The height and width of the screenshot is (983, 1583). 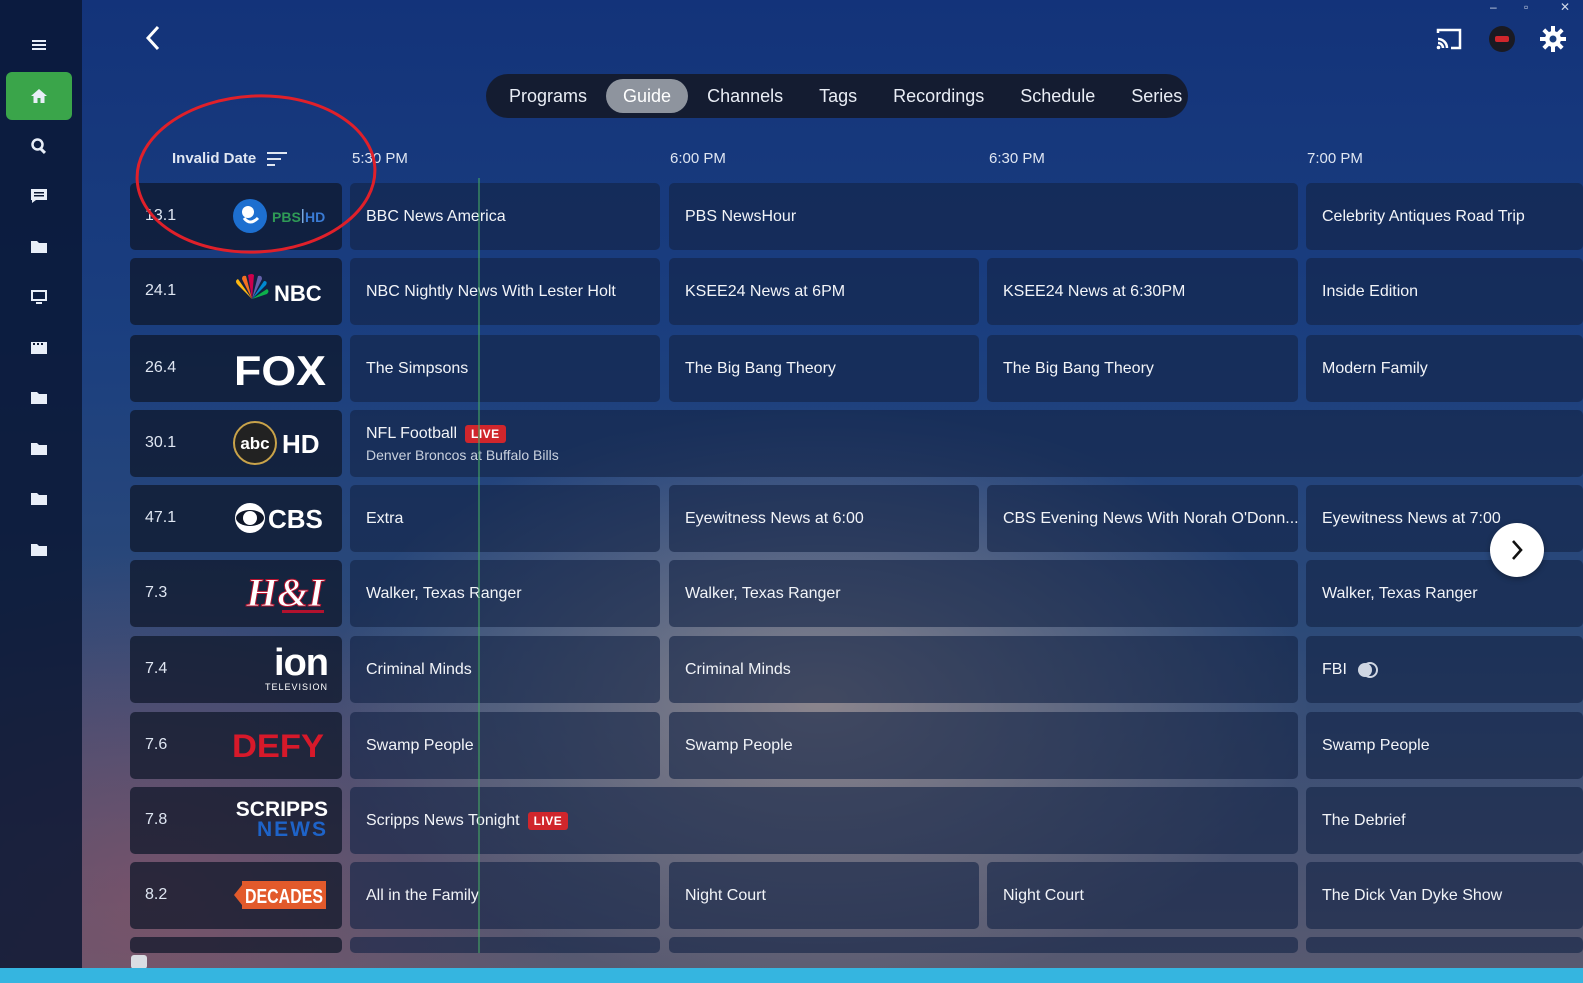 What do you see at coordinates (236, 895) in the screenshot?
I see `channel-cell: 8.2 DECADES` at bounding box center [236, 895].